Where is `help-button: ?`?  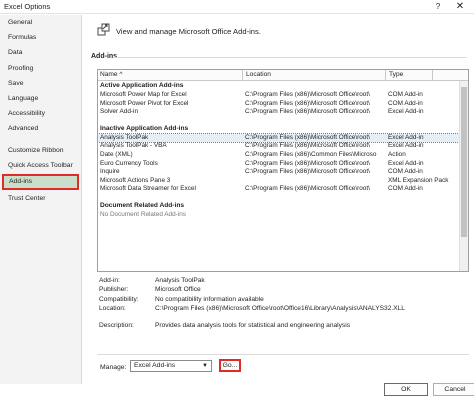
help-button: ? is located at coordinates (438, 7).